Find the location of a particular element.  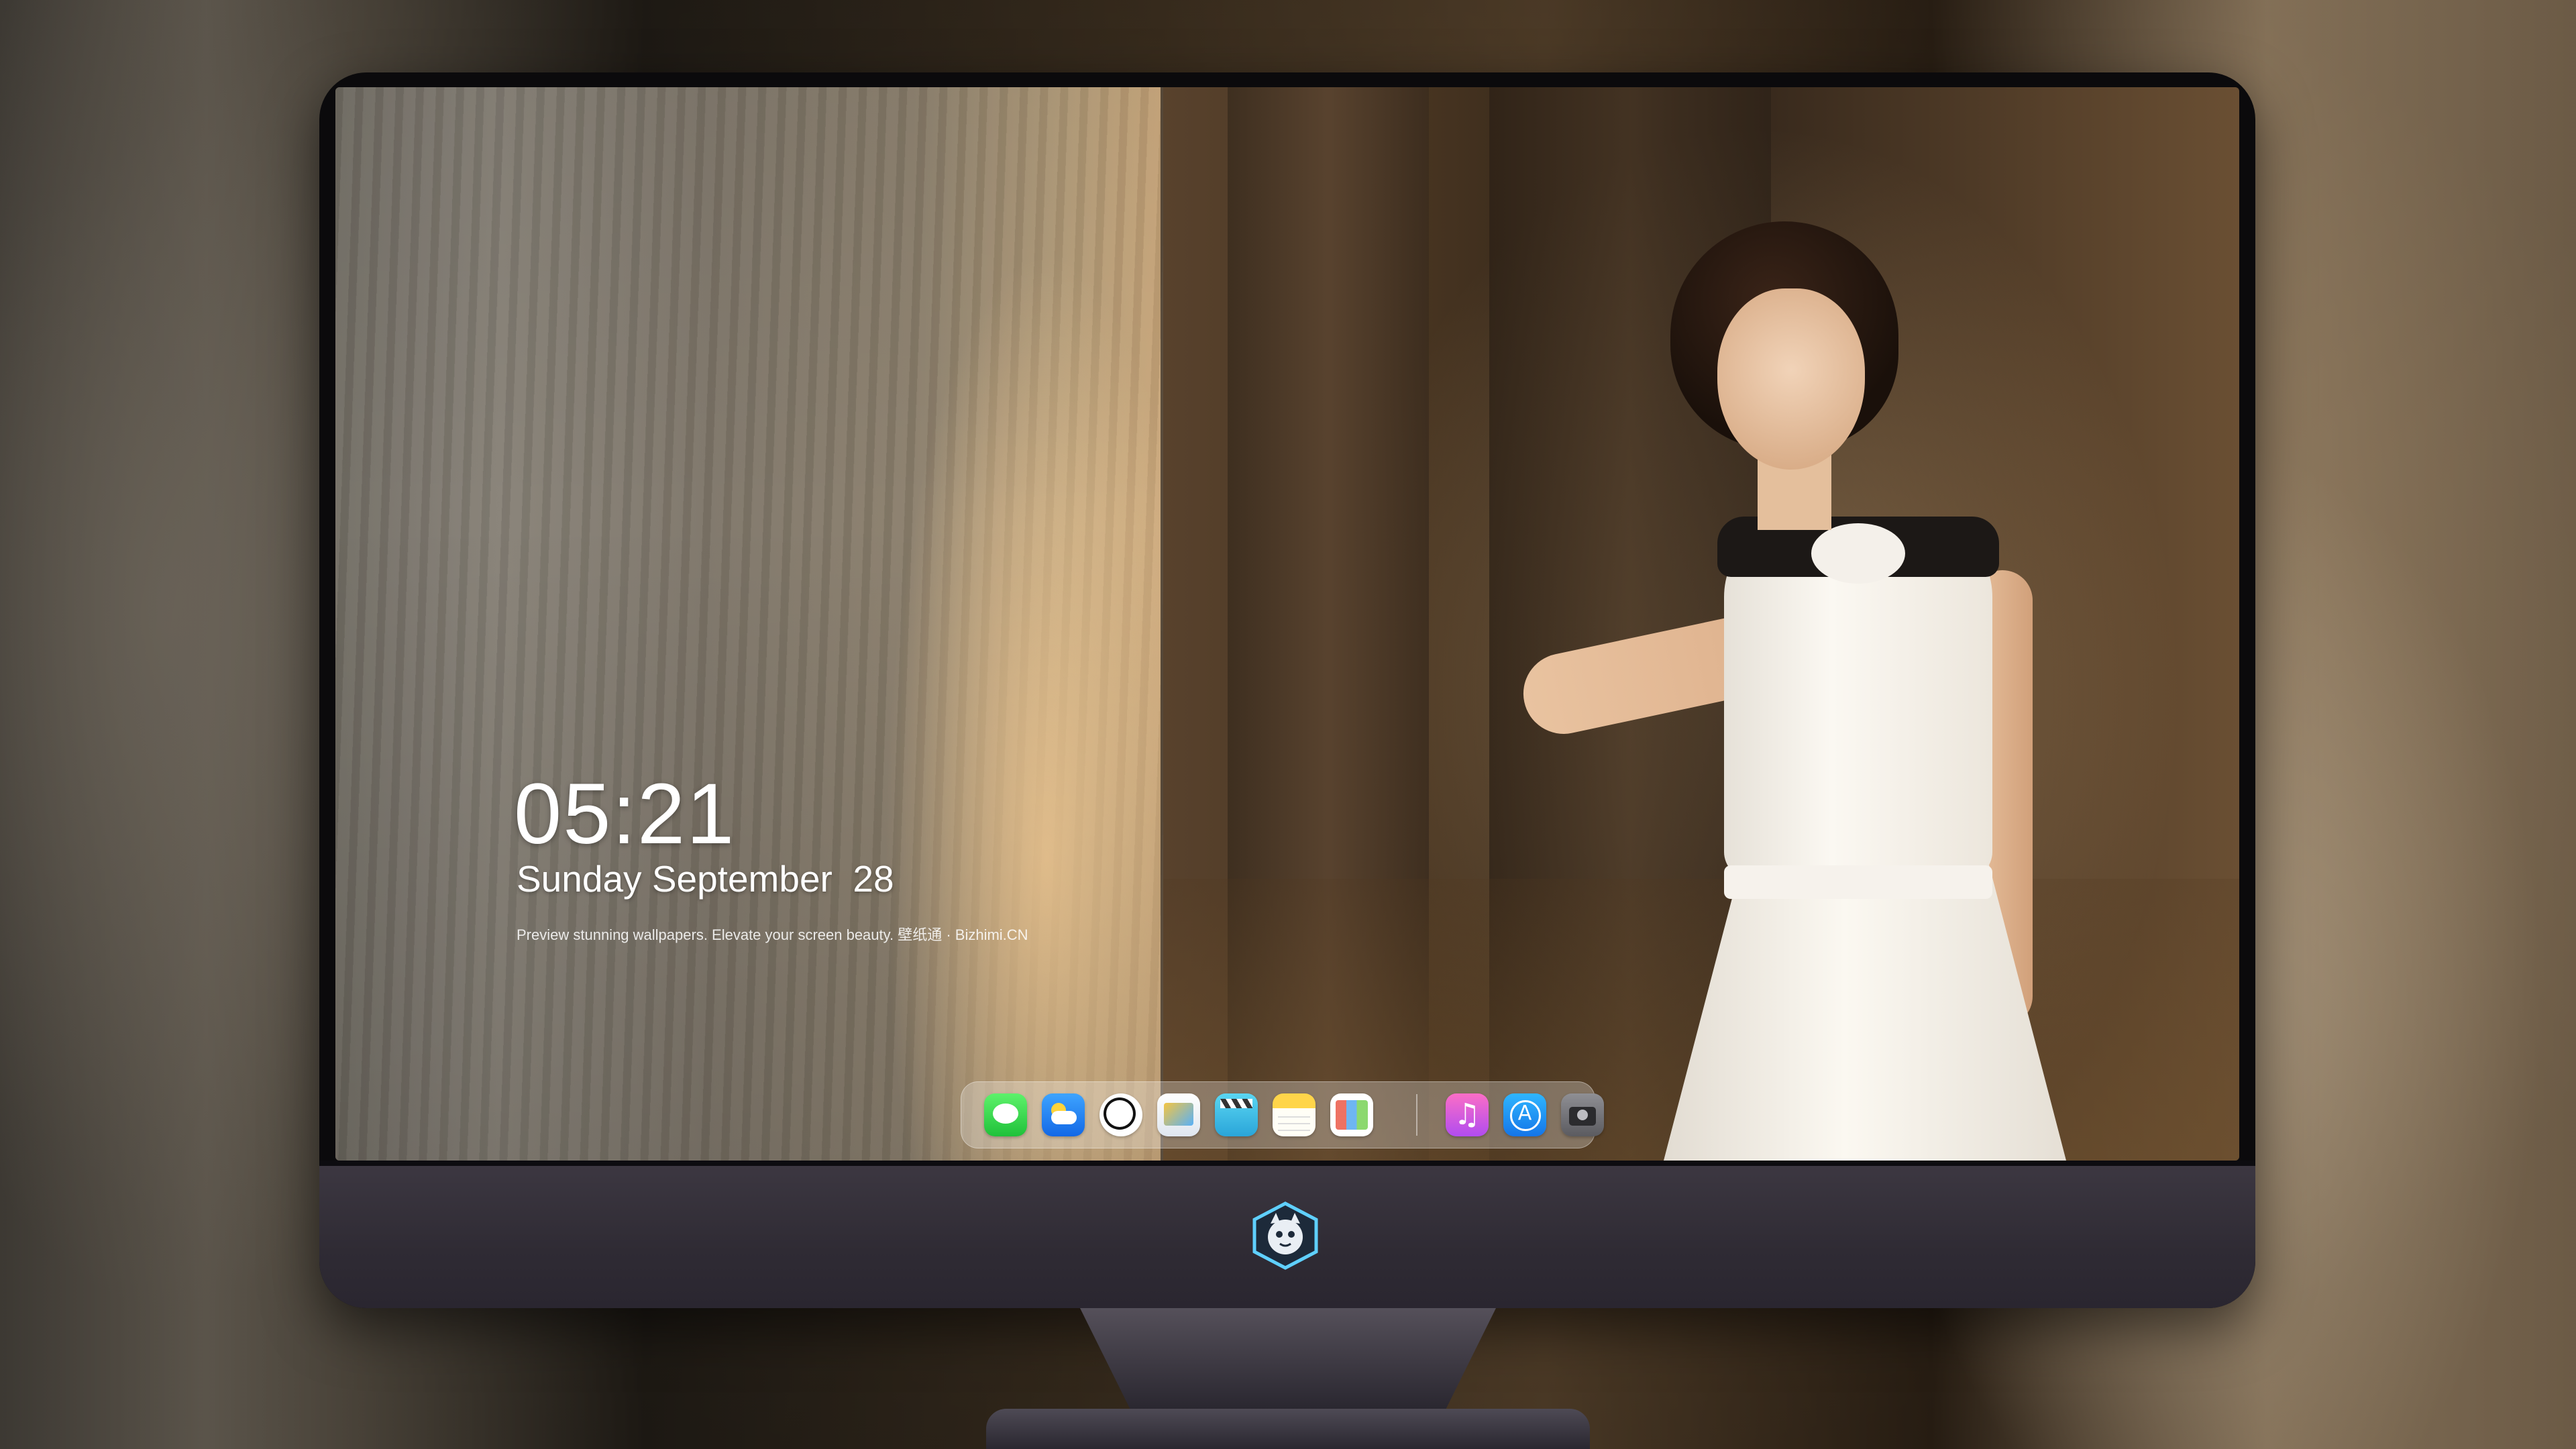

music-icon is located at coordinates (1467, 1114).